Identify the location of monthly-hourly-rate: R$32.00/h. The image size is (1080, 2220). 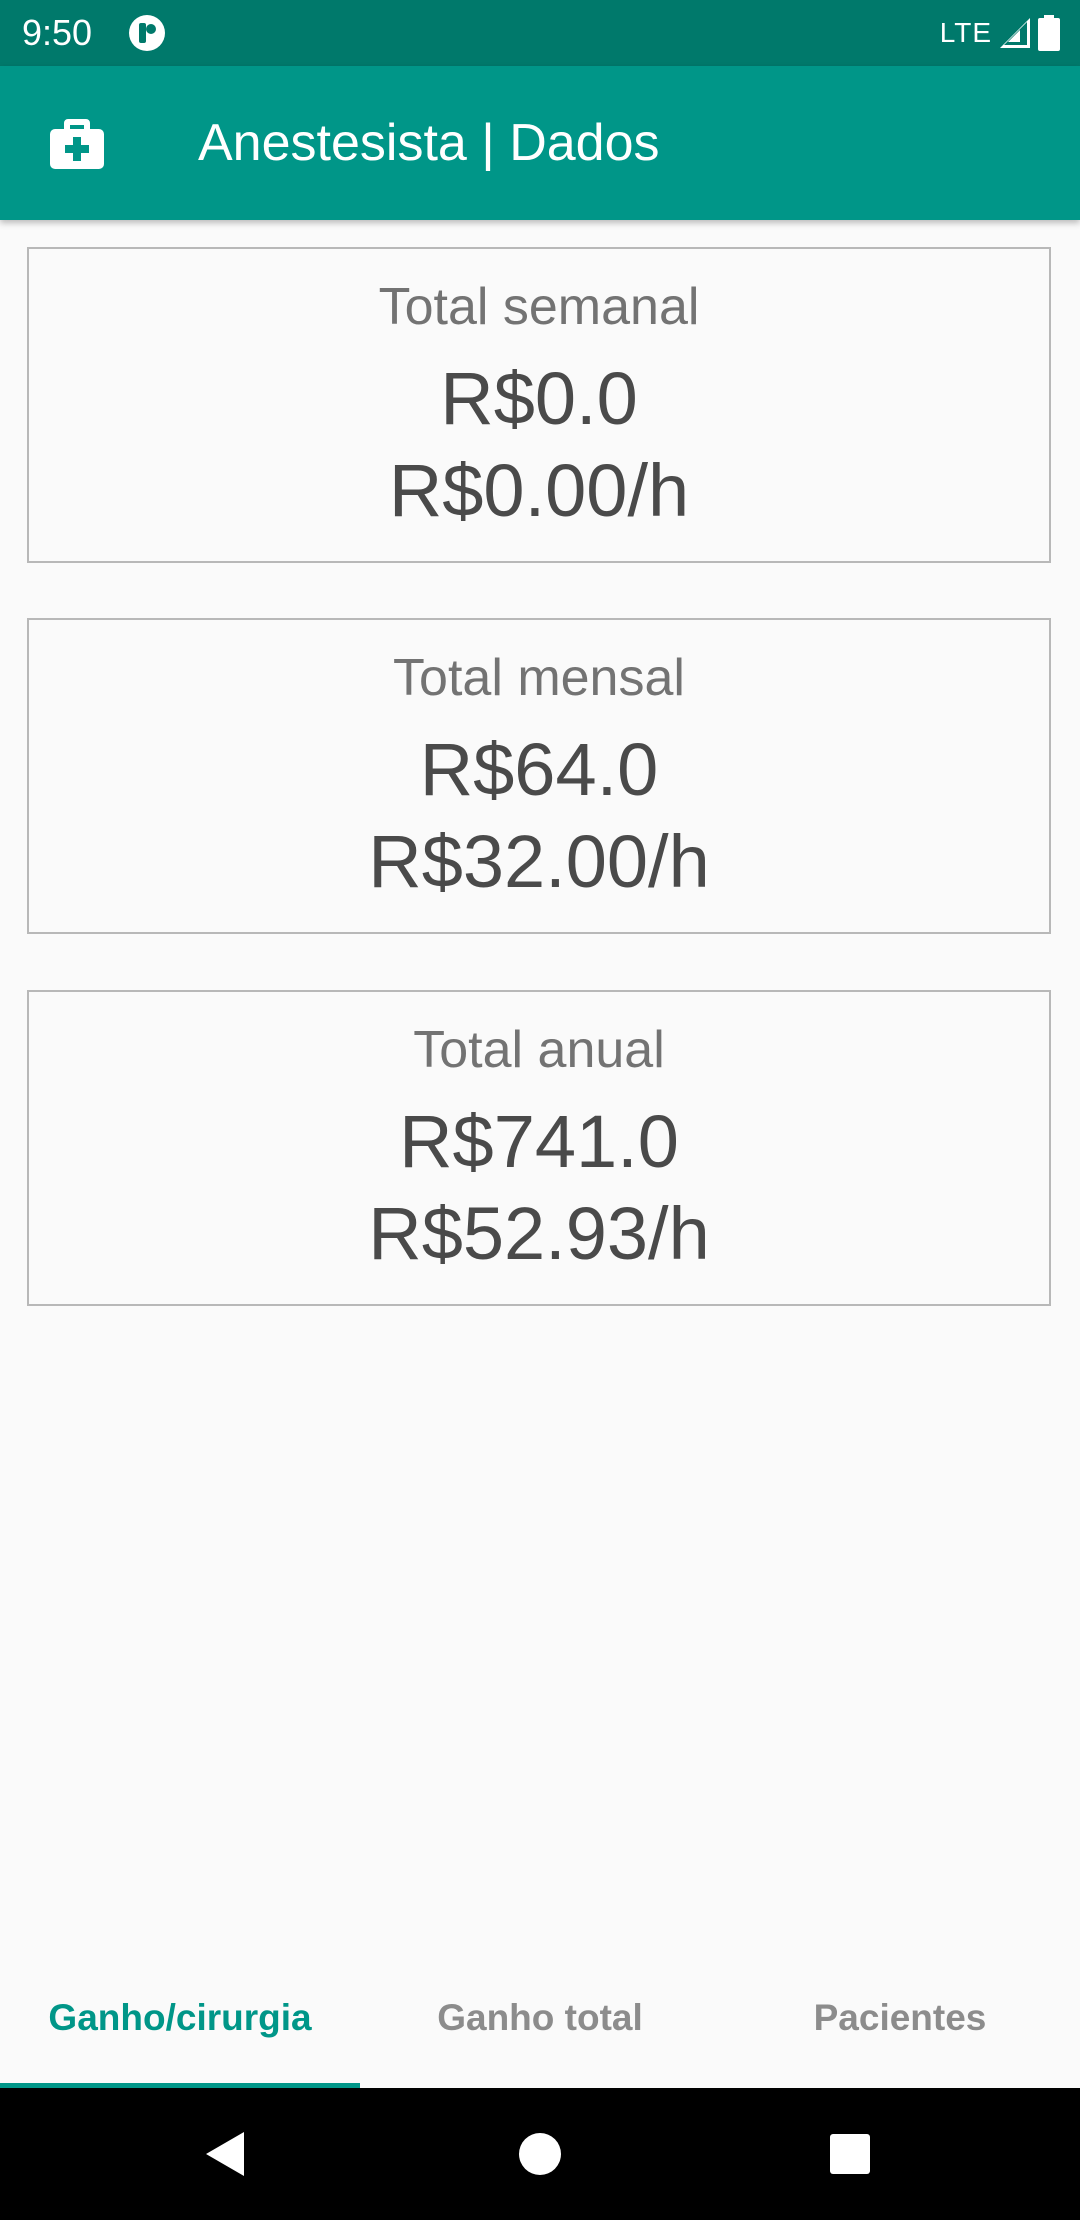
(539, 861).